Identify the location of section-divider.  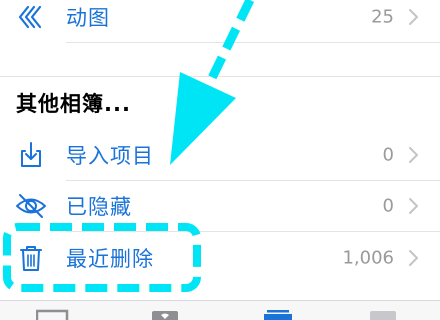
(220, 76).